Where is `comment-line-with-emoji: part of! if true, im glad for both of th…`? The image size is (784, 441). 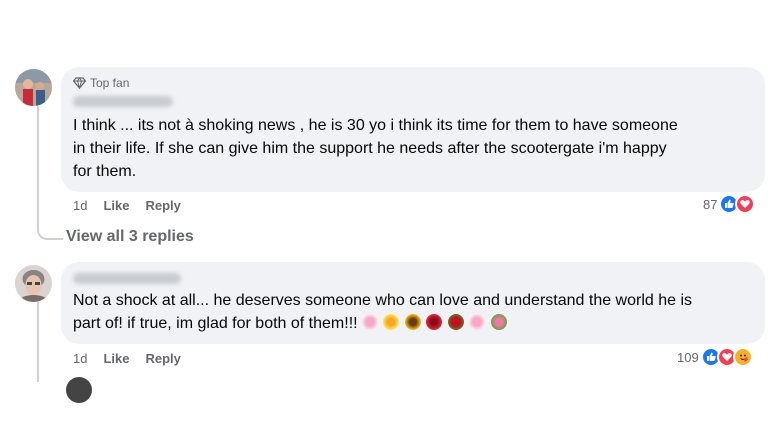
comment-line-with-emoji: part of! if true, im glad for both of th… is located at coordinates (413, 323).